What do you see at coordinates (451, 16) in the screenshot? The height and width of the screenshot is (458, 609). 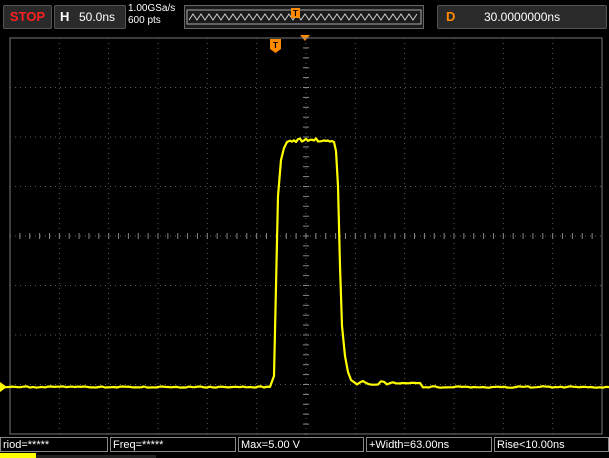 I see `delay-label: D` at bounding box center [451, 16].